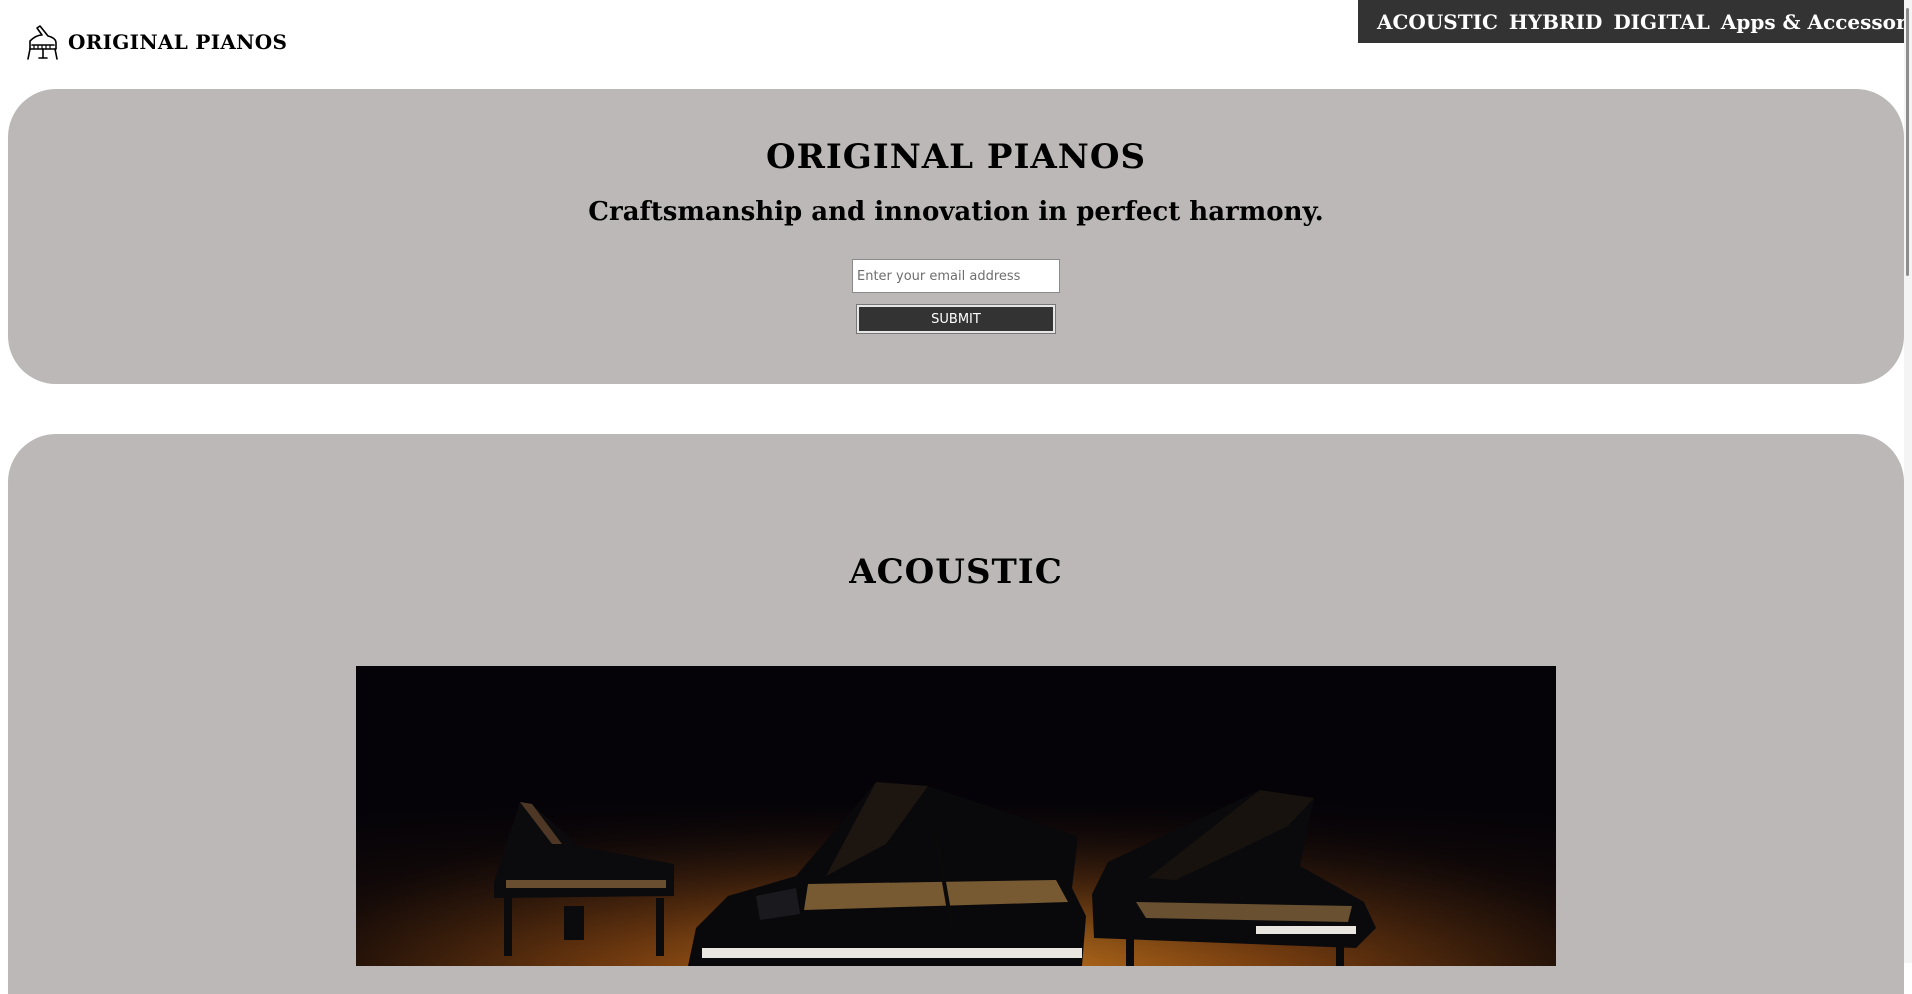 This screenshot has height=994, width=1912. What do you see at coordinates (42, 42) in the screenshot?
I see `grand-piano-icon` at bounding box center [42, 42].